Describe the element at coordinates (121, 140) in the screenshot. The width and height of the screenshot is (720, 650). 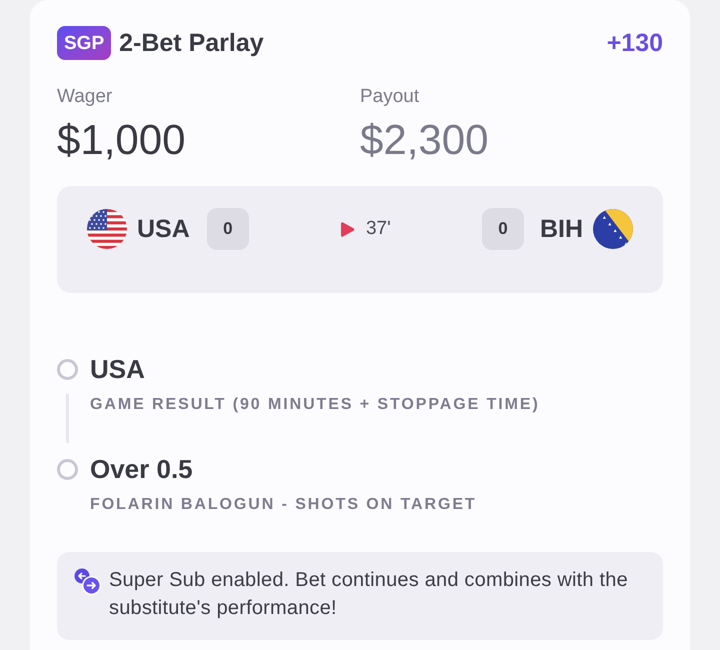
I see `wager-amount: $1,000` at that location.